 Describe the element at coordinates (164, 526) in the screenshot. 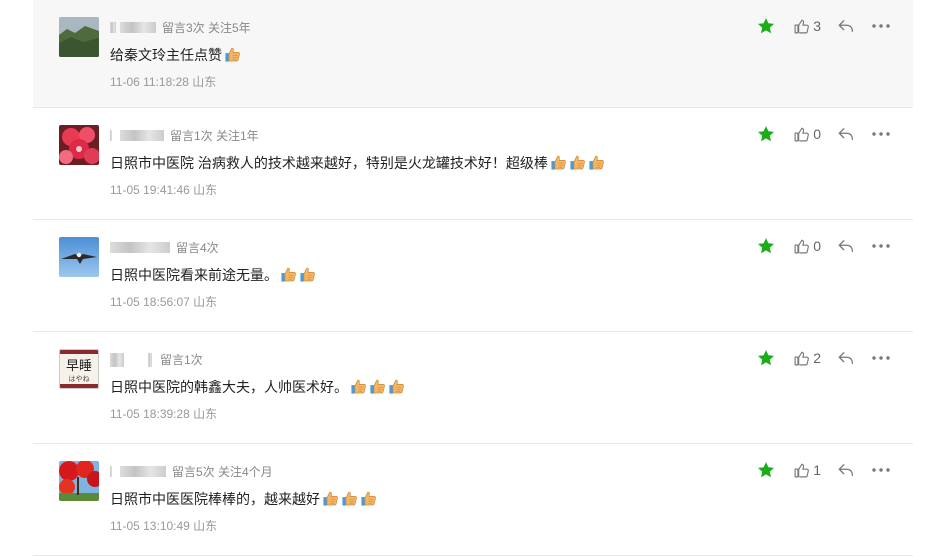

I see `comment-time: 11-05 13:10:49 山东` at that location.